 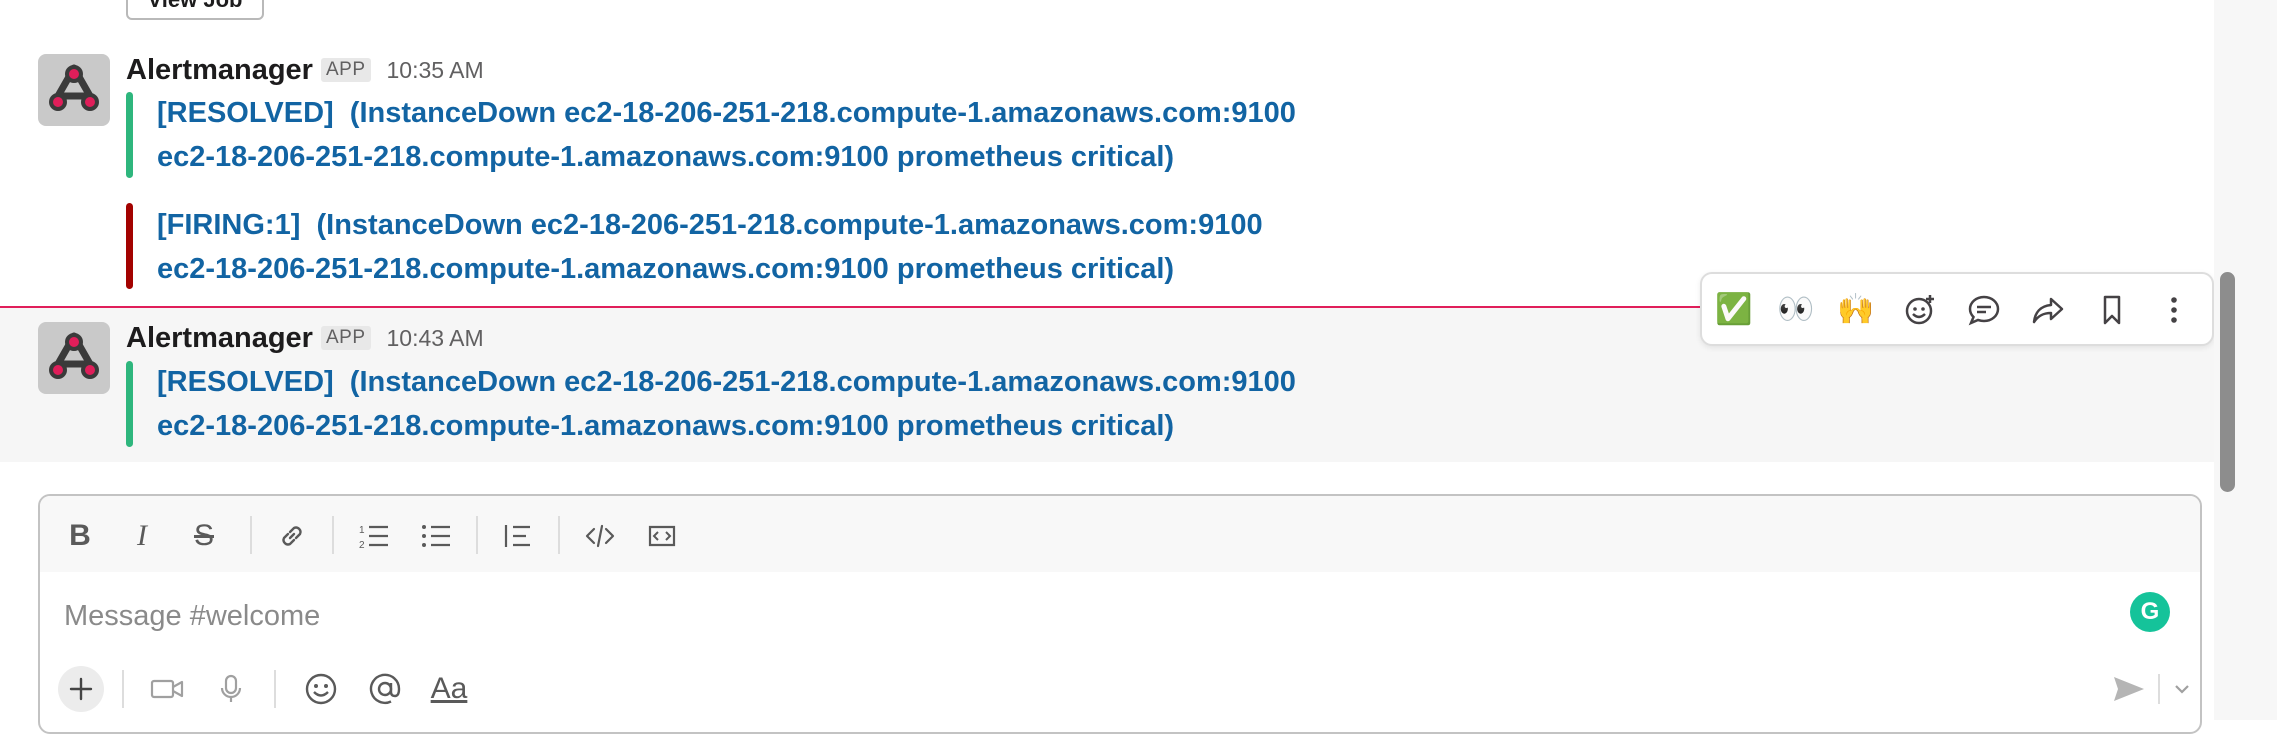 I want to click on blockquote-icon, so click(x=517, y=536).